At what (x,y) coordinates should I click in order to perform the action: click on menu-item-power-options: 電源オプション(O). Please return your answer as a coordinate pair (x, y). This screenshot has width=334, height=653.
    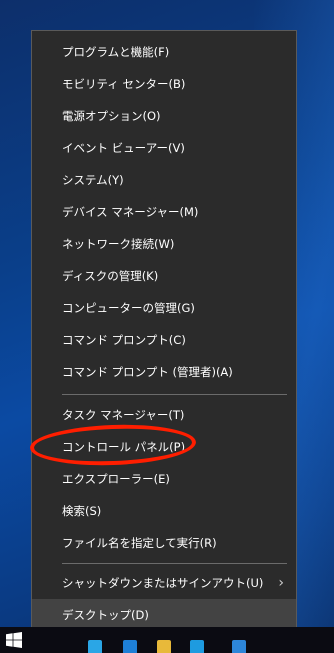
    Looking at the image, I should click on (164, 116).